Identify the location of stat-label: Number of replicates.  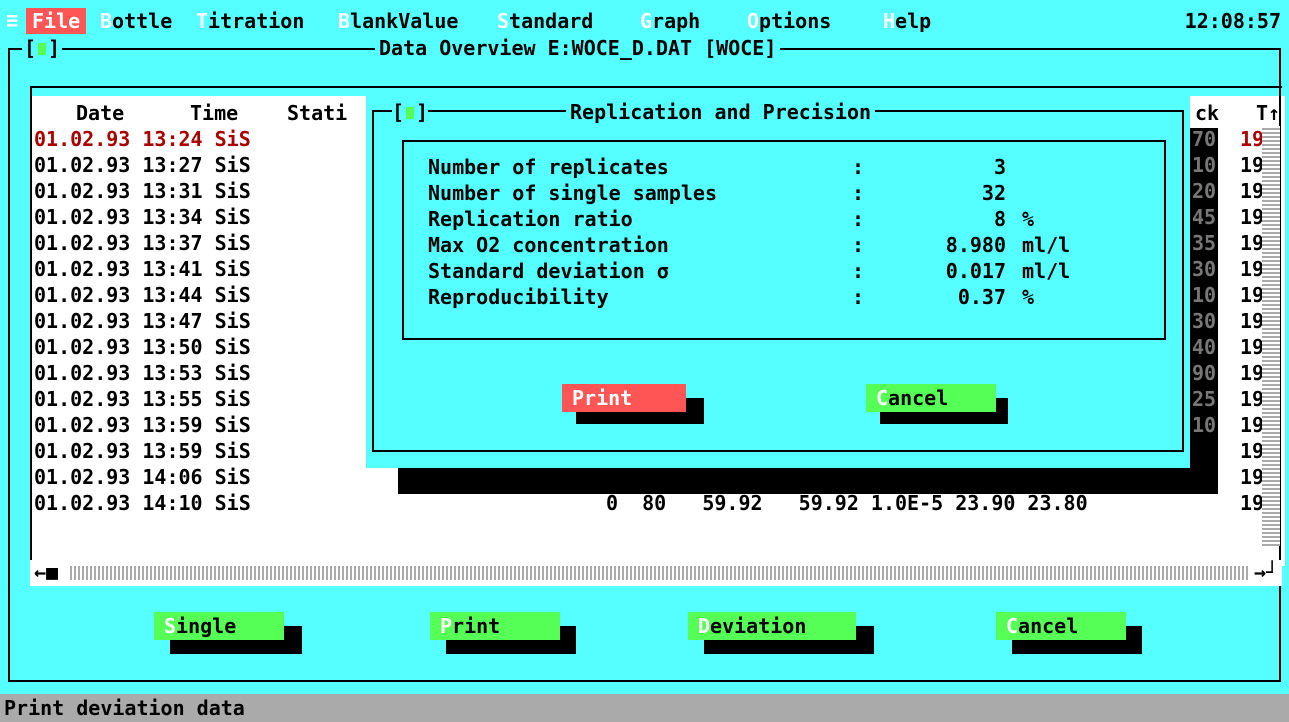
(548, 167).